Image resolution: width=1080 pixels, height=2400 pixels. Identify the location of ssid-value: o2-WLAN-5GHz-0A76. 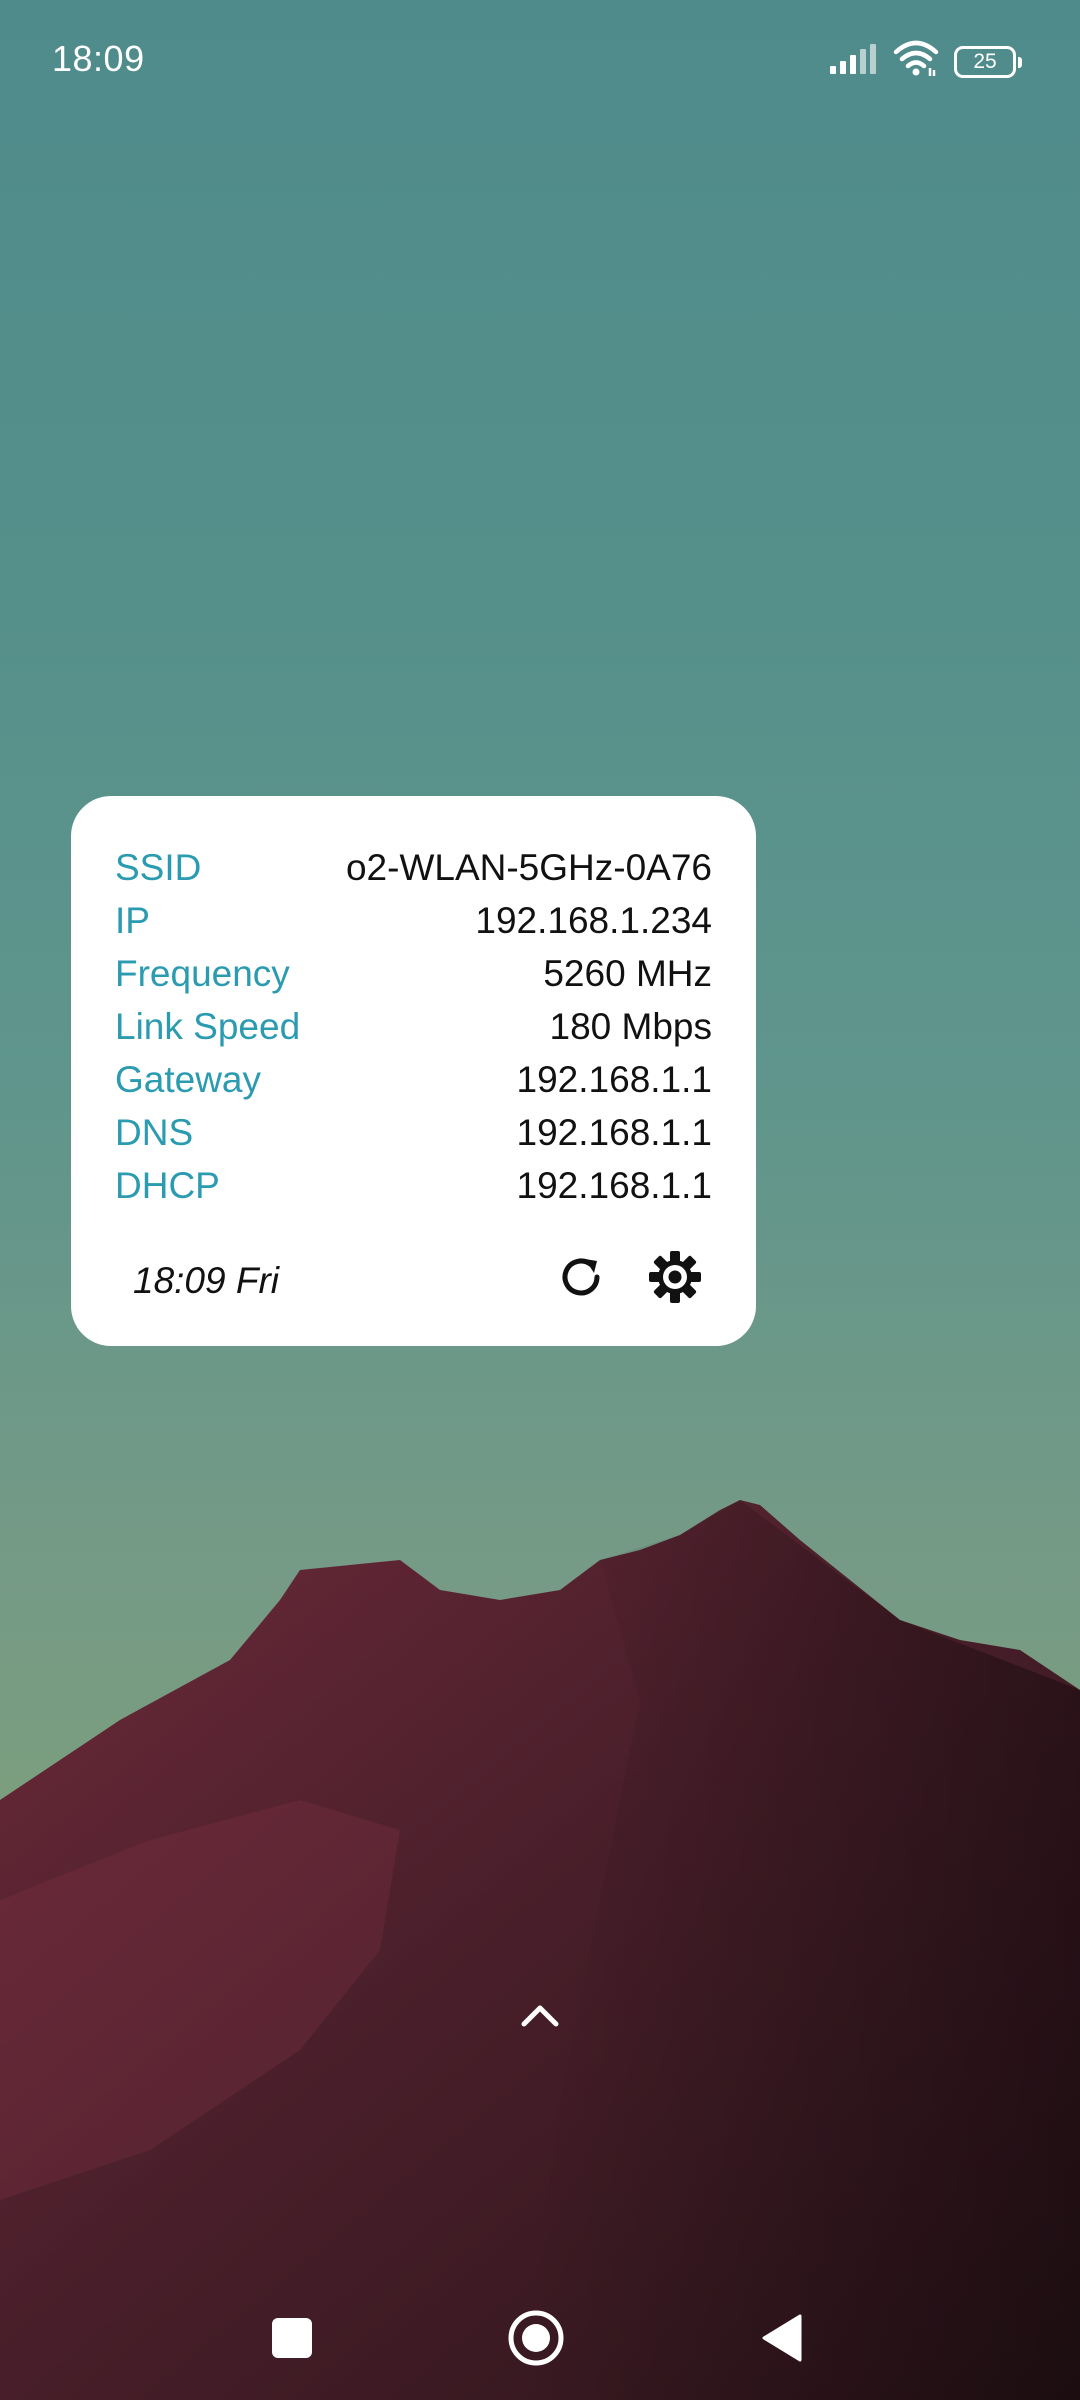
(528, 867).